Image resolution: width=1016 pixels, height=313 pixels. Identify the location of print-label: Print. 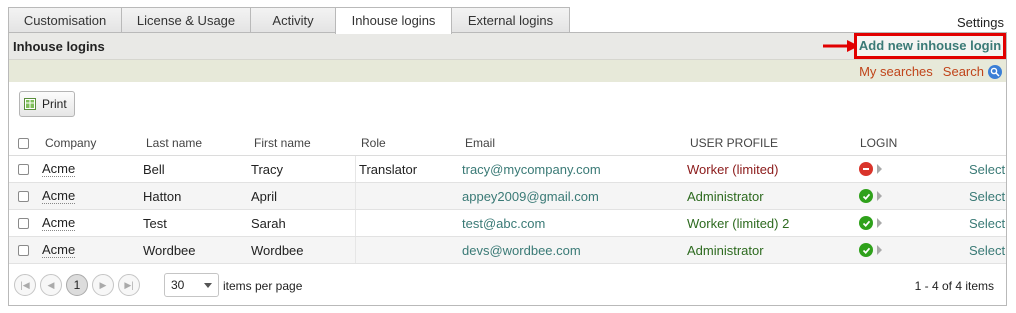
(54, 104).